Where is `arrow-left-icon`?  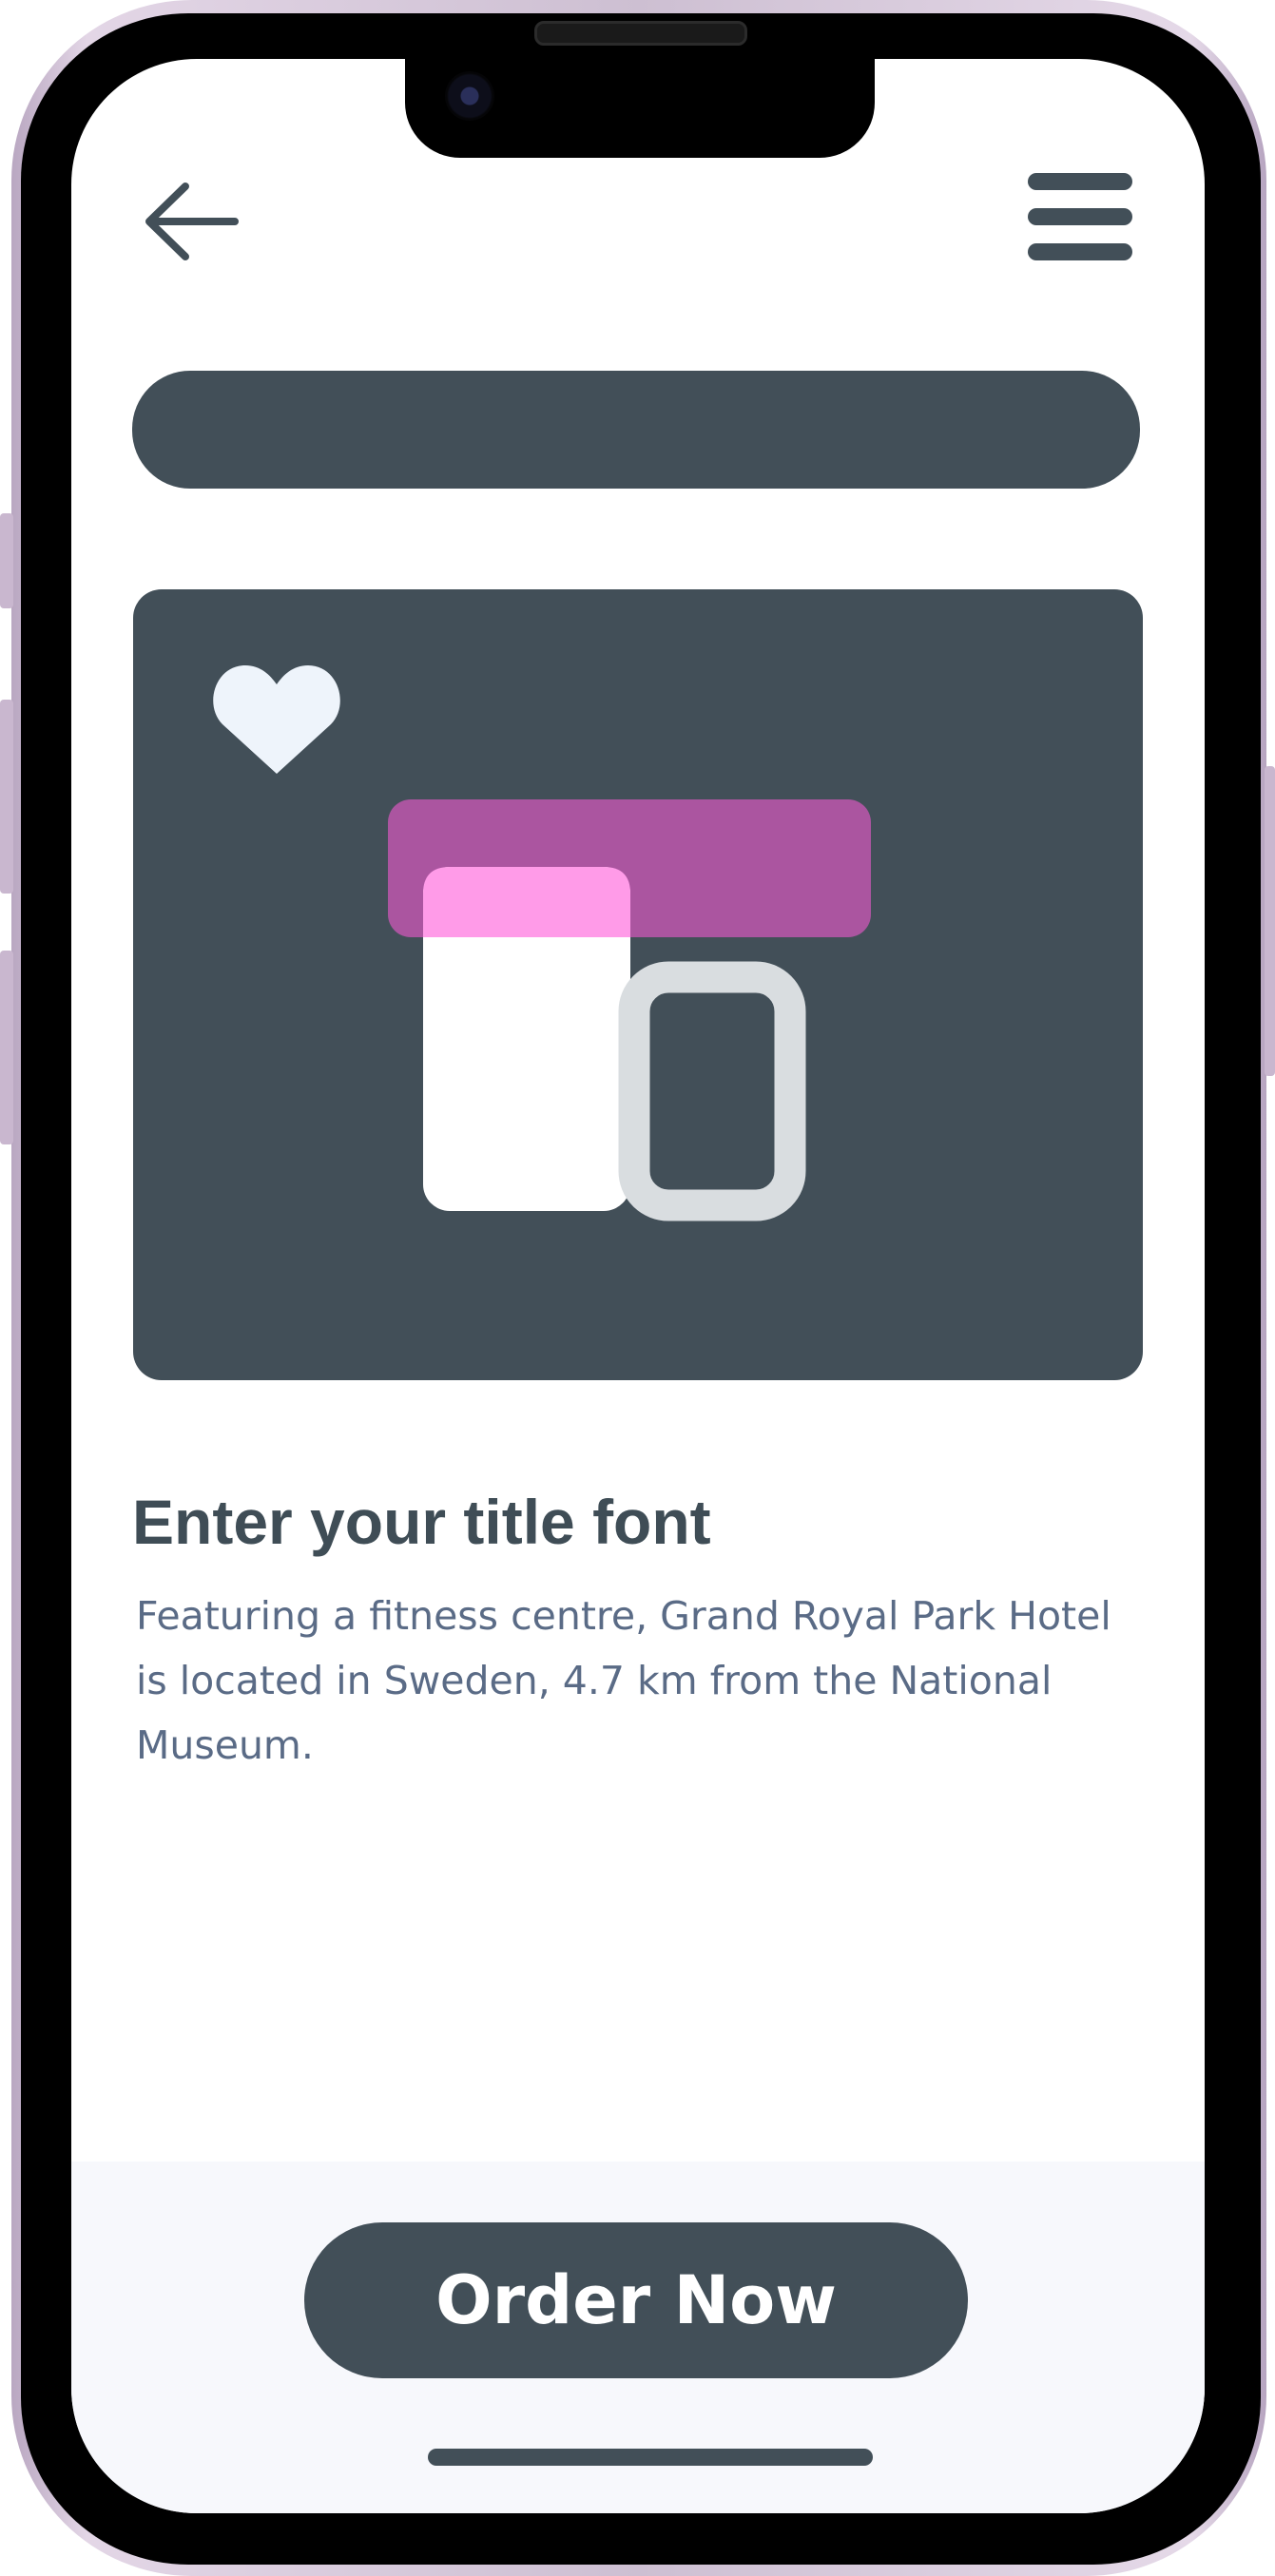 arrow-left-icon is located at coordinates (192, 221).